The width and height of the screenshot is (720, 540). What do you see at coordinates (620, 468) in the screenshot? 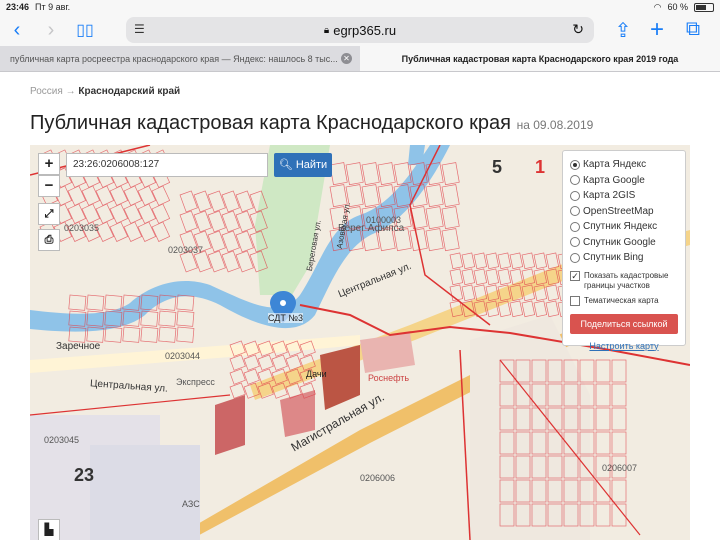
I see `parcel-label: 0206007` at bounding box center [620, 468].